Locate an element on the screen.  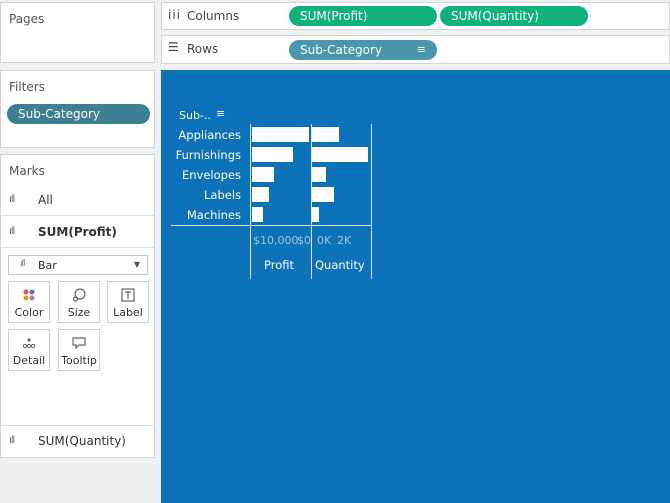
tooltip-icon is located at coordinates (79, 343).